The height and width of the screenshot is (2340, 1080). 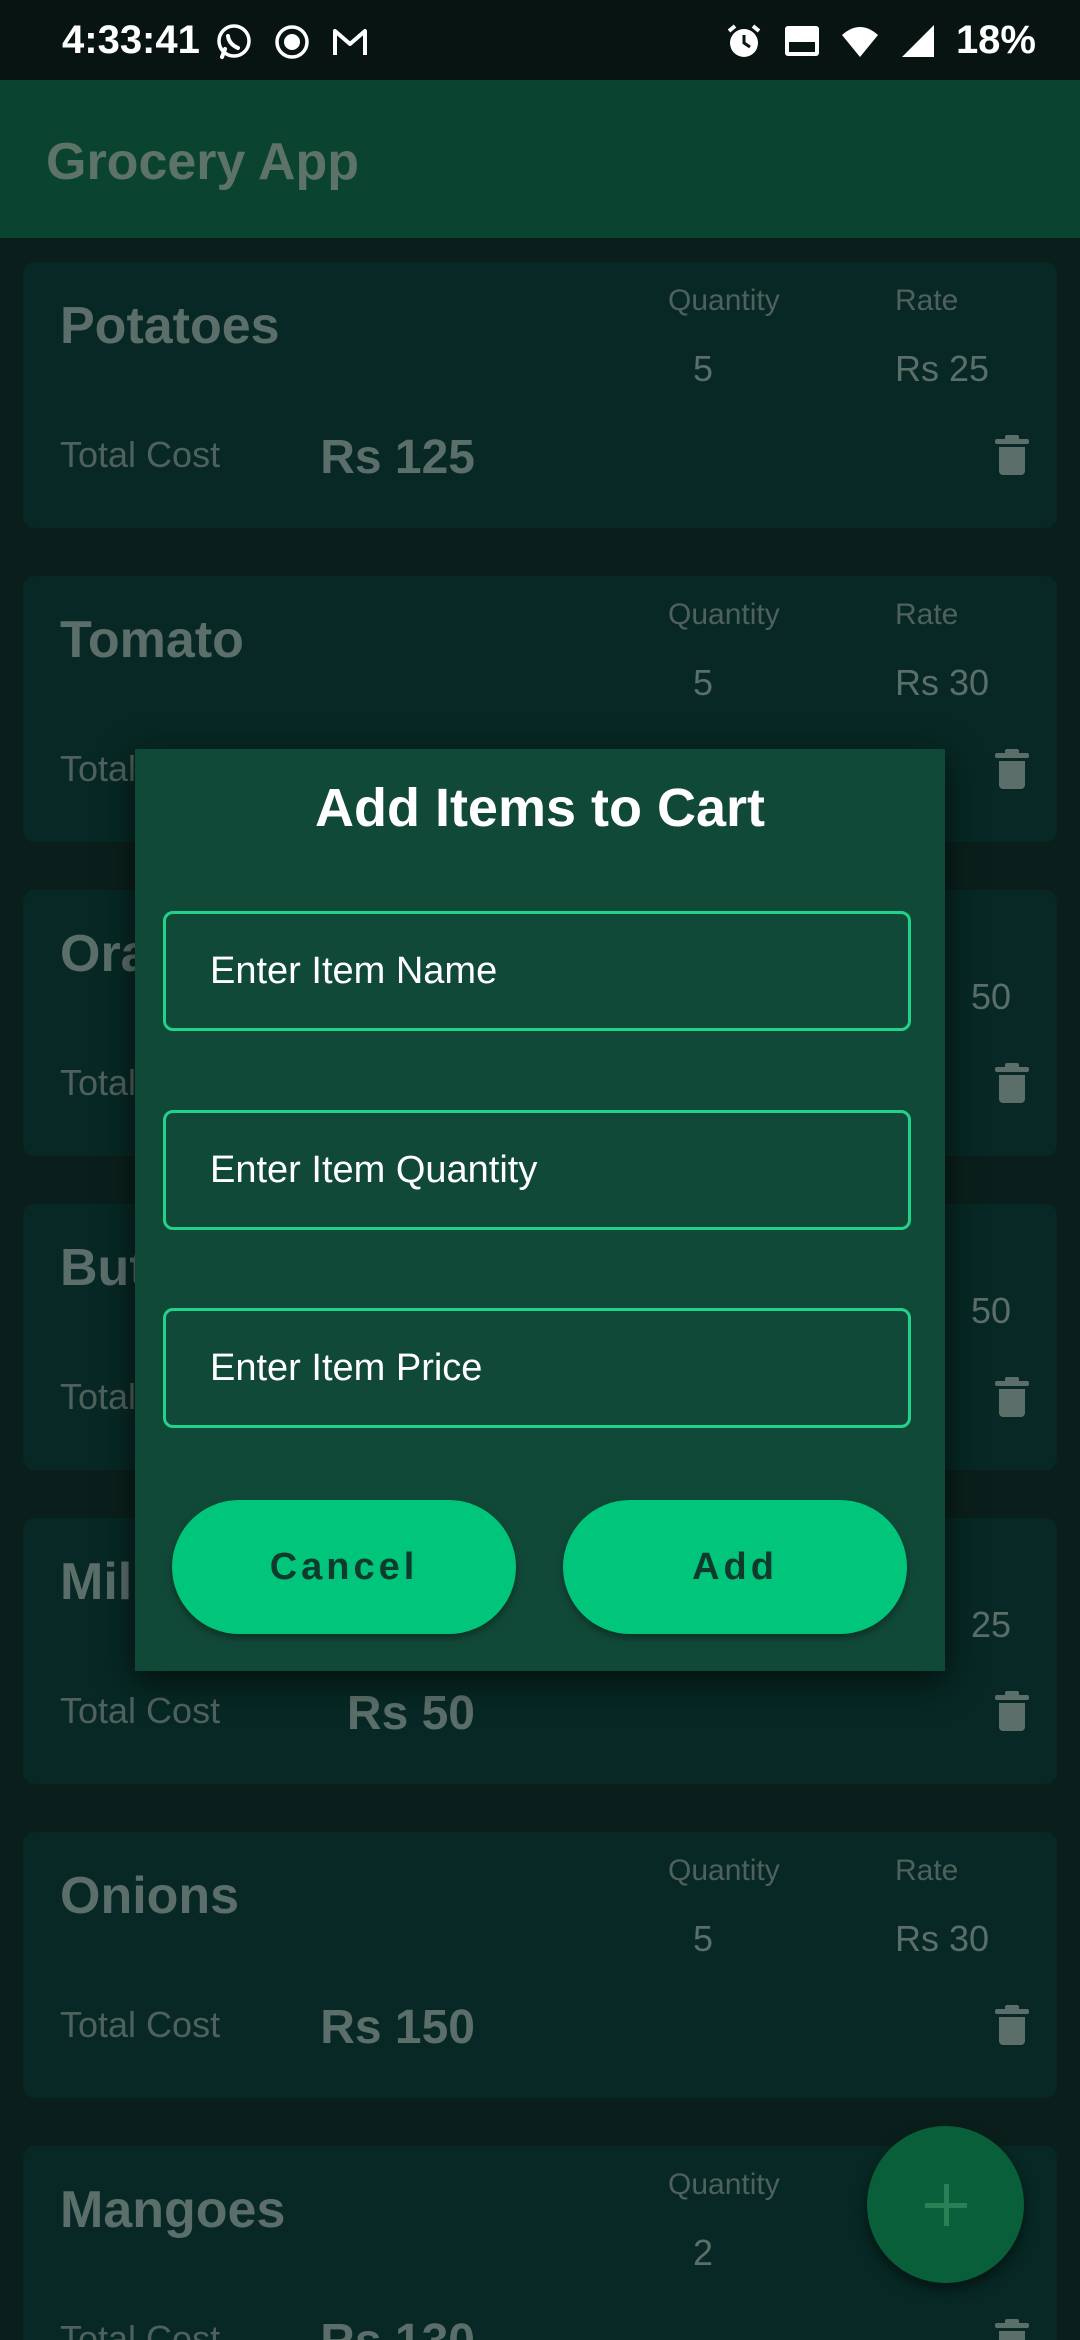 What do you see at coordinates (103, 1268) in the screenshot?
I see `item-name: But` at bounding box center [103, 1268].